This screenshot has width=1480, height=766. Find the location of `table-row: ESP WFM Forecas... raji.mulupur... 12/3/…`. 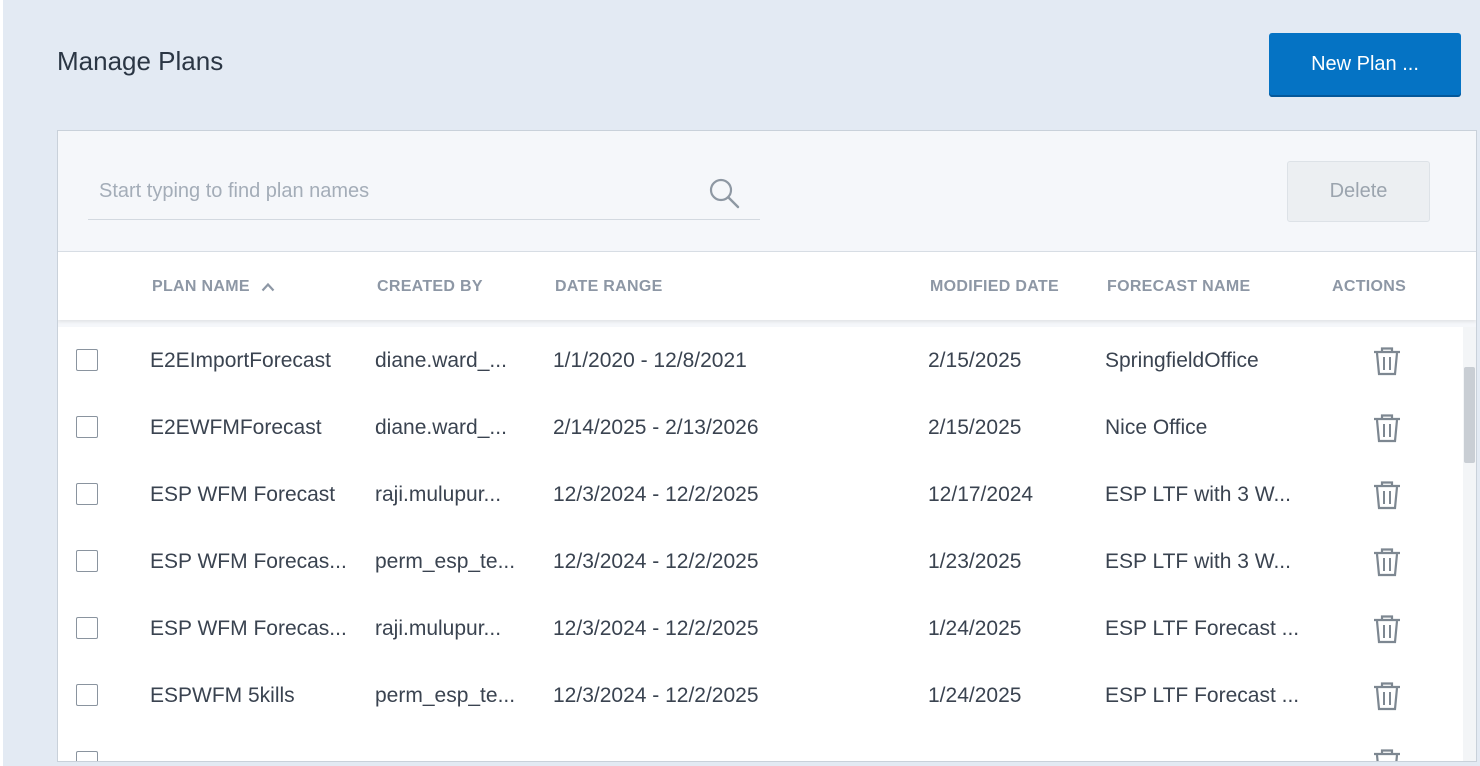

table-row: ESP WFM Forecas... raji.mulupur... 12/3/… is located at coordinates (760, 629).